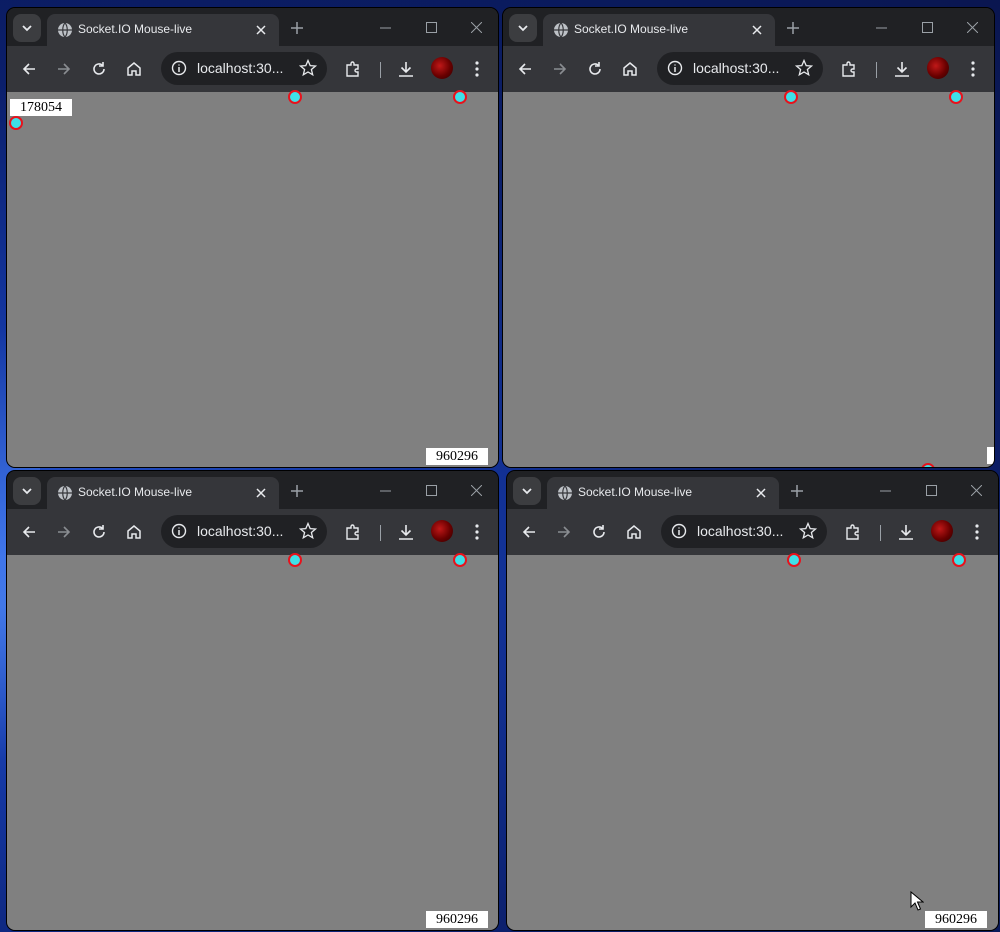 The height and width of the screenshot is (932, 1000). I want to click on chevron-down-icon, so click(27, 28).